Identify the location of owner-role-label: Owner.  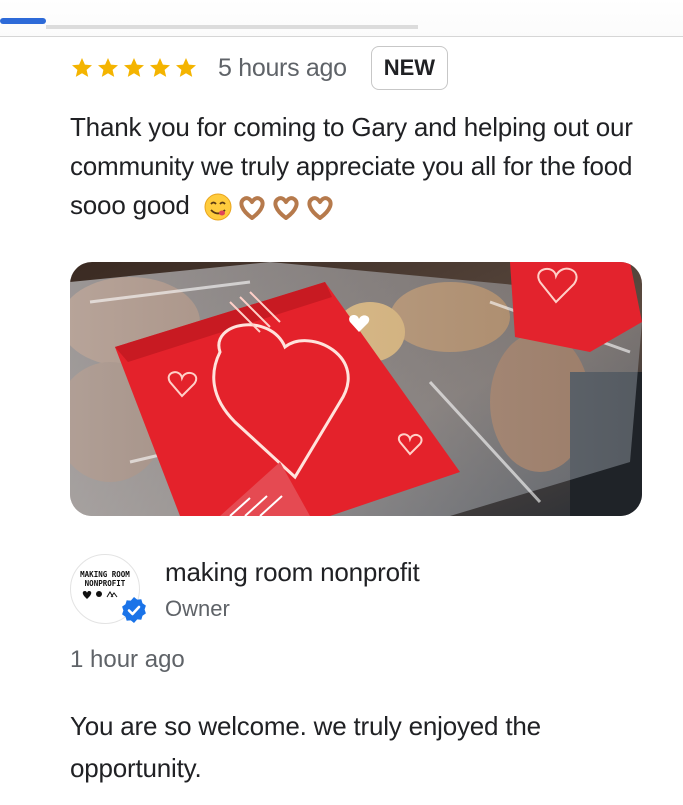
(197, 608).